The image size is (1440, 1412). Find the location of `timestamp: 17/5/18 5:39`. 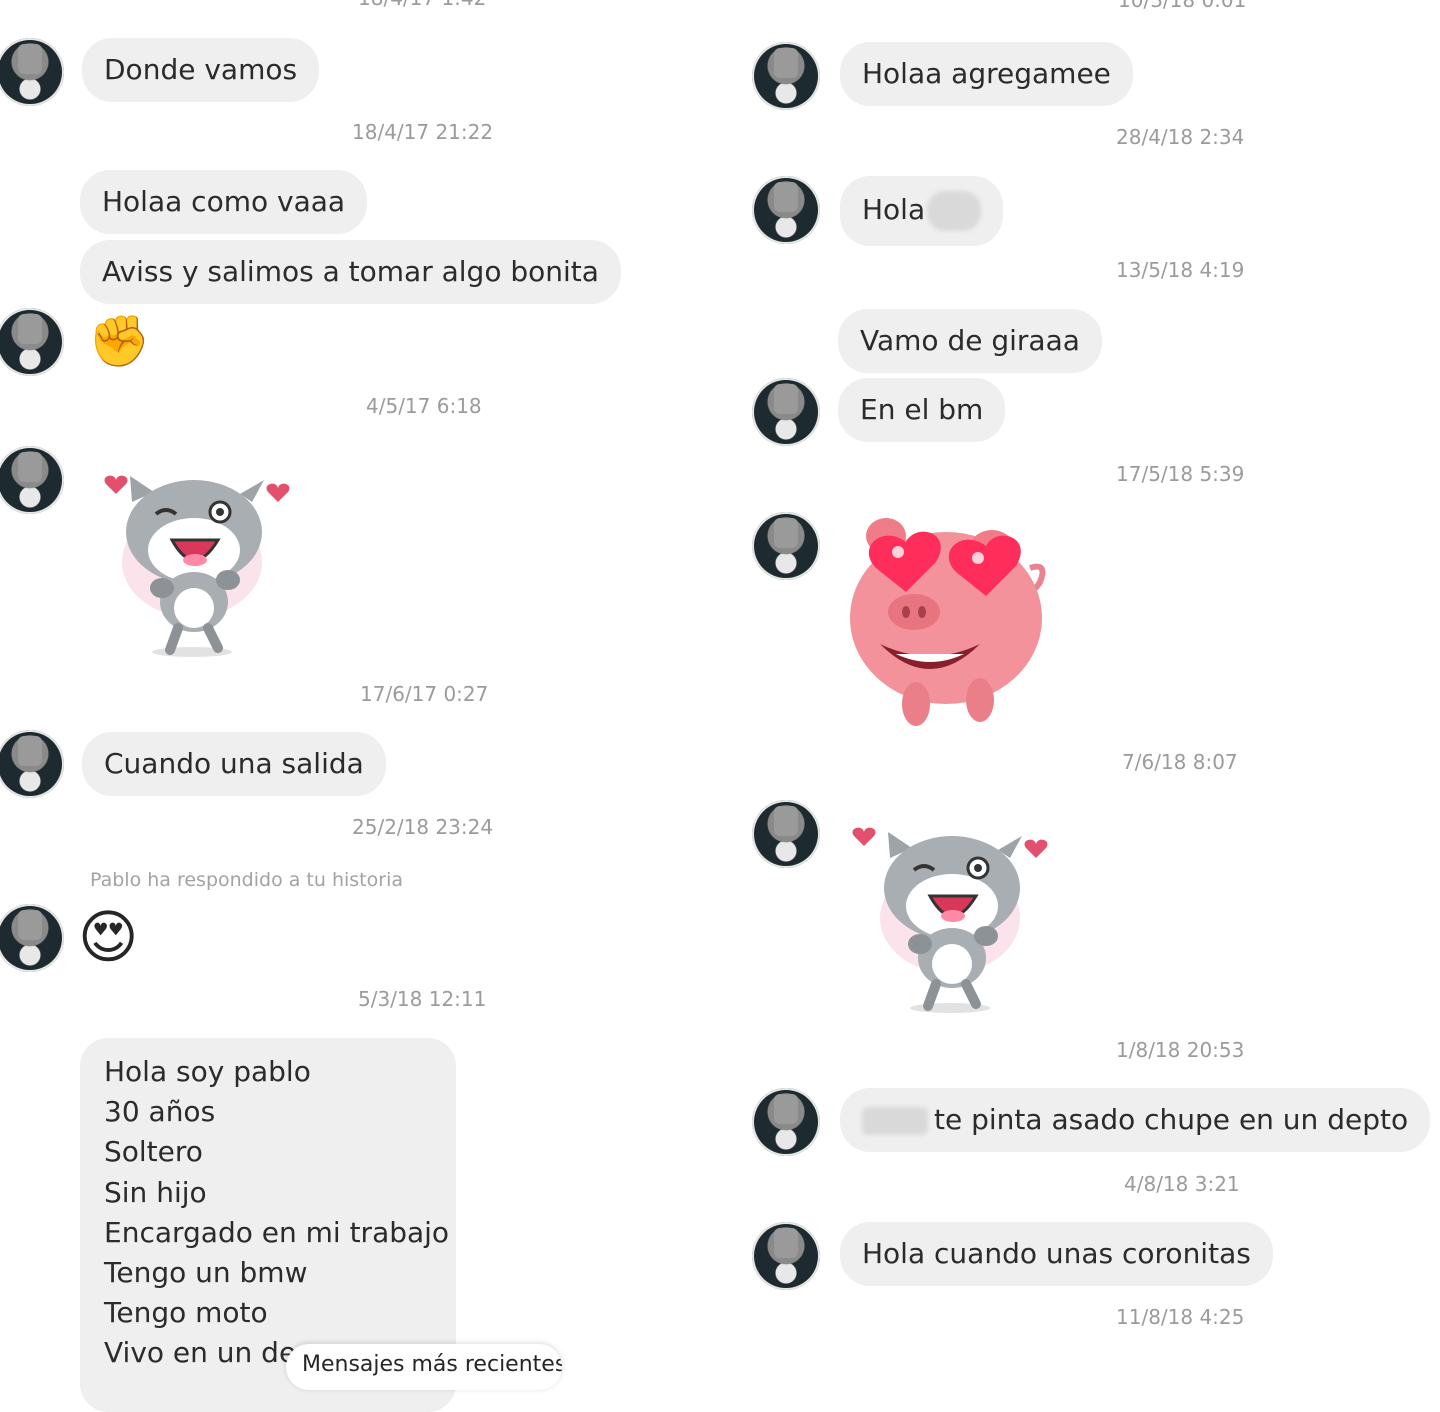

timestamp: 17/5/18 5:39 is located at coordinates (1180, 474).